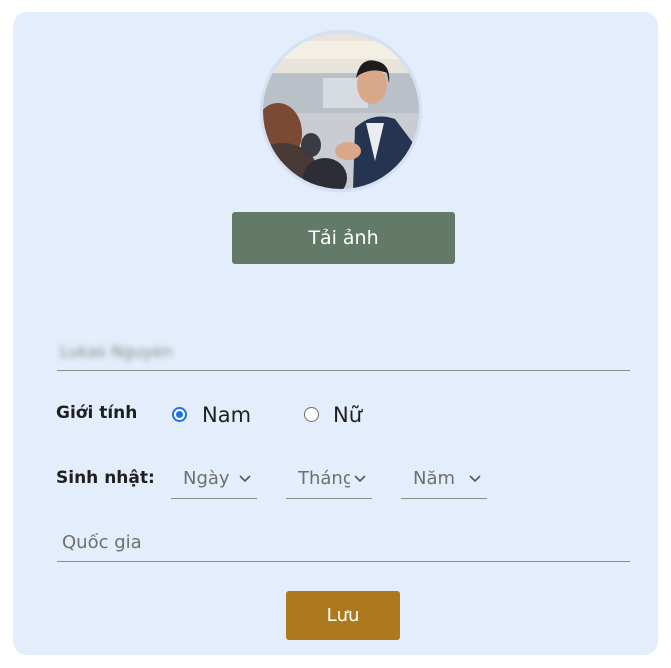 The width and height of the screenshot is (671, 668). I want to click on gender-male-label: Nam, so click(226, 415).